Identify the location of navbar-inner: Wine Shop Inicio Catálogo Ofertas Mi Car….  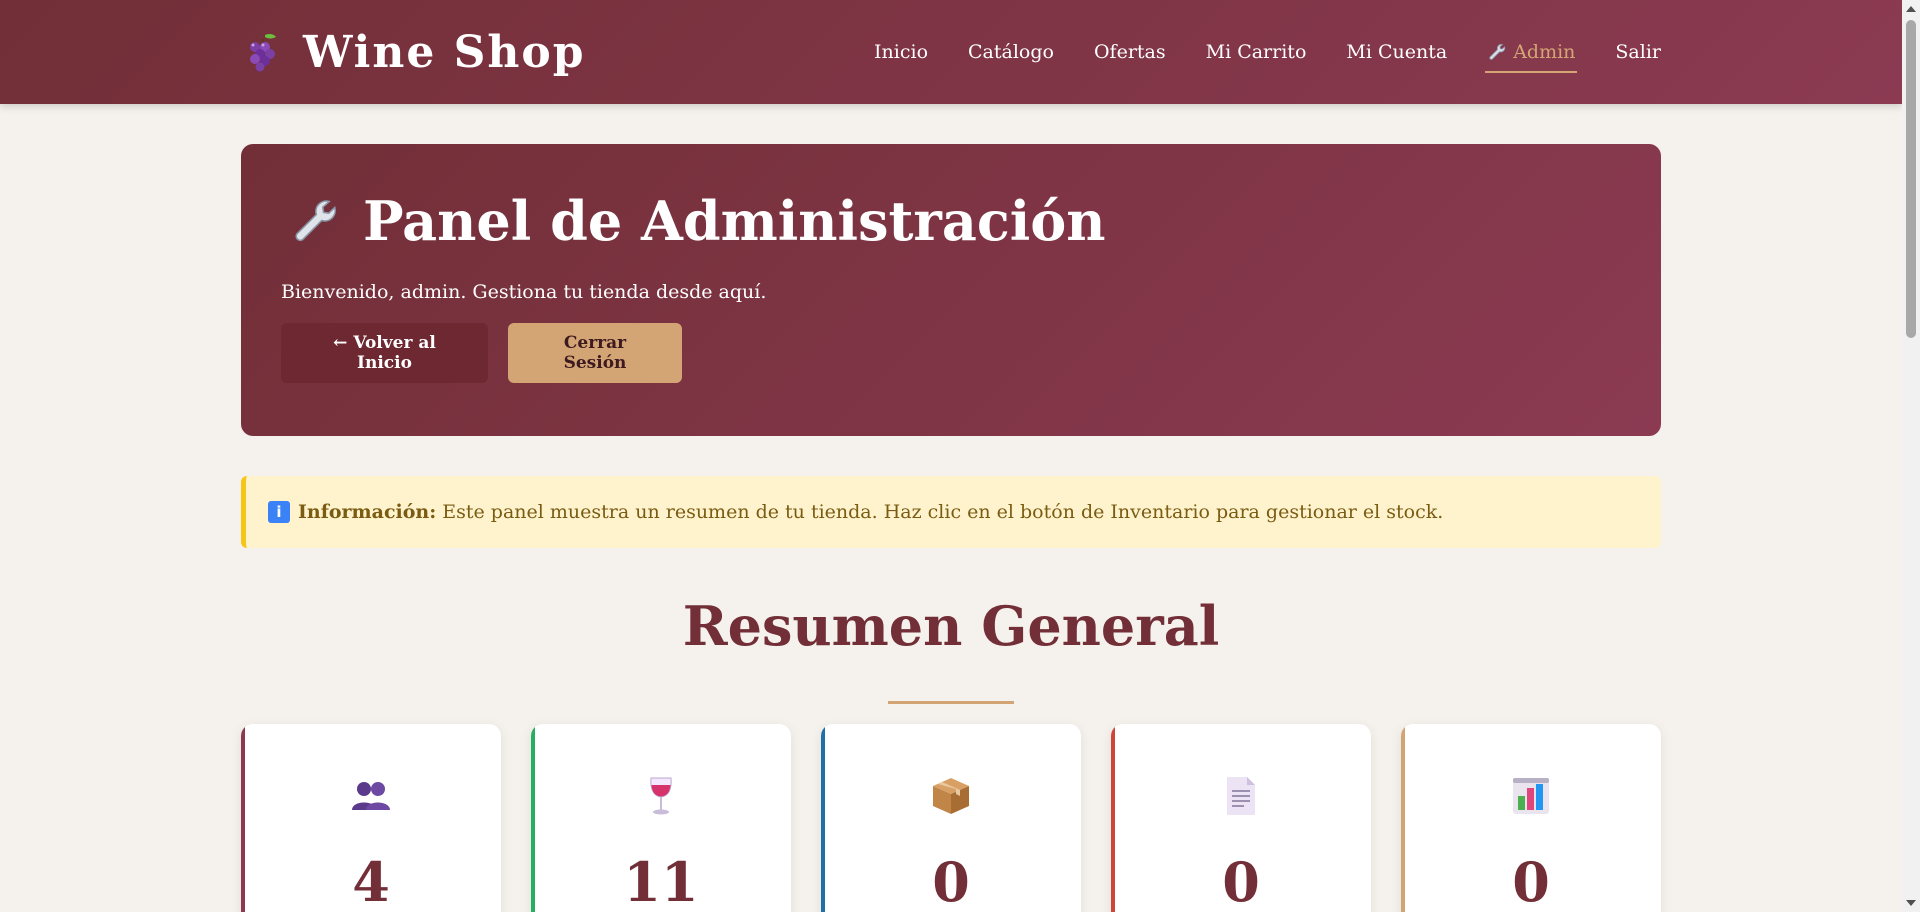
(951, 52).